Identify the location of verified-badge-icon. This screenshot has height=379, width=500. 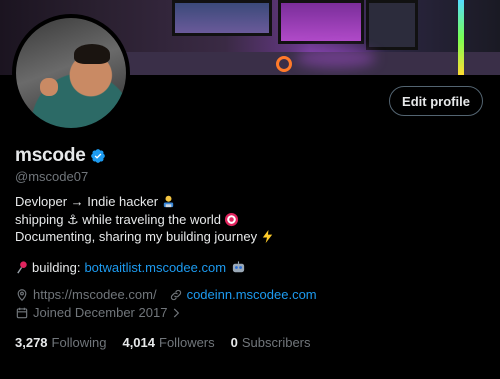
(98, 156).